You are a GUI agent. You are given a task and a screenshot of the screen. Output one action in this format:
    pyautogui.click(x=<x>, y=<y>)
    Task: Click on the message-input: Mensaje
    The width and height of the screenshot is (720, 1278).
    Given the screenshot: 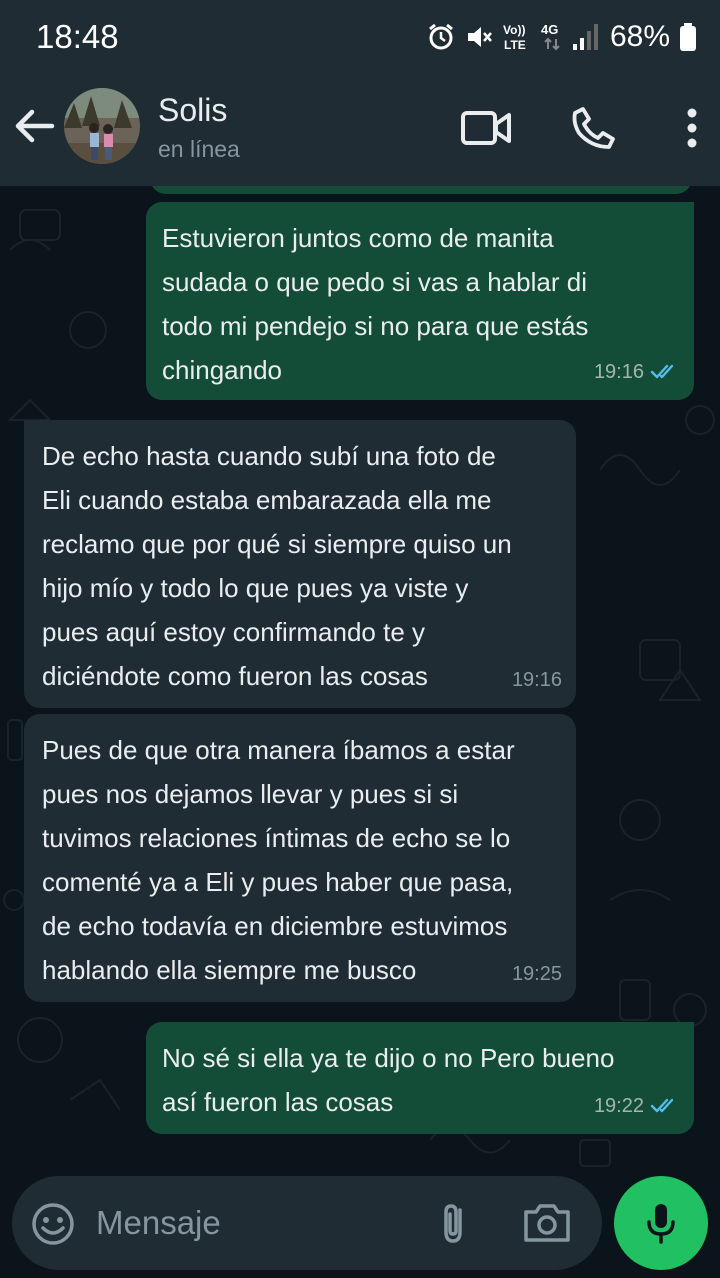 What is the action you would take?
    pyautogui.click(x=158, y=1223)
    